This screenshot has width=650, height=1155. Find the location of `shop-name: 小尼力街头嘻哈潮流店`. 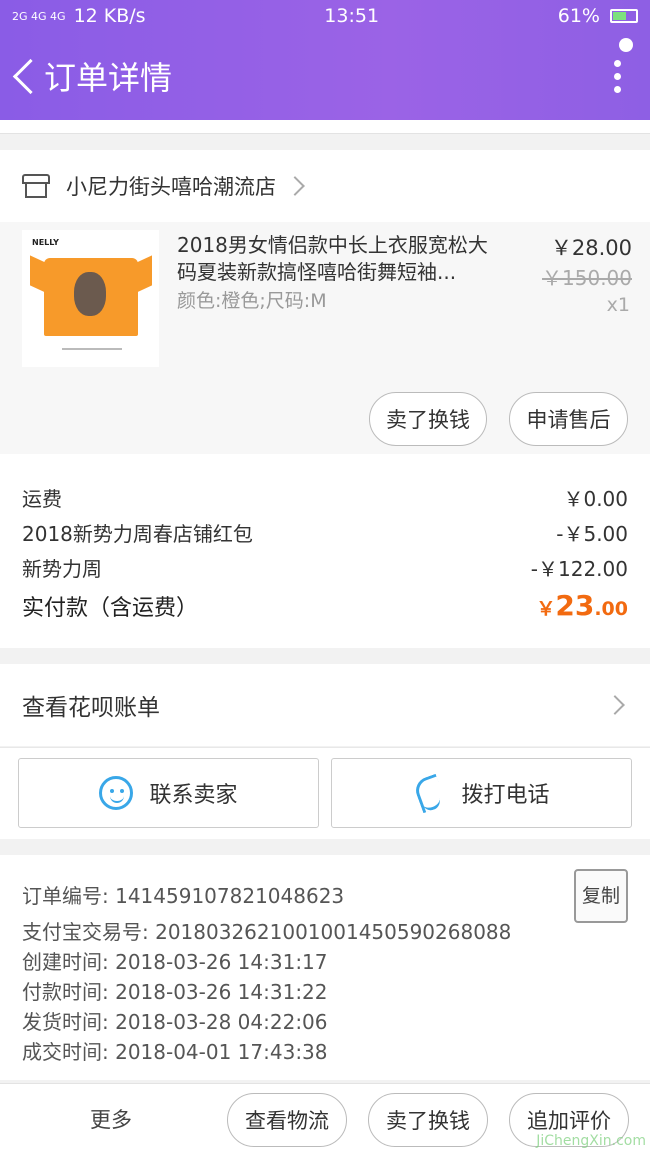

shop-name: 小尼力街头嘻哈潮流店 is located at coordinates (171, 187).